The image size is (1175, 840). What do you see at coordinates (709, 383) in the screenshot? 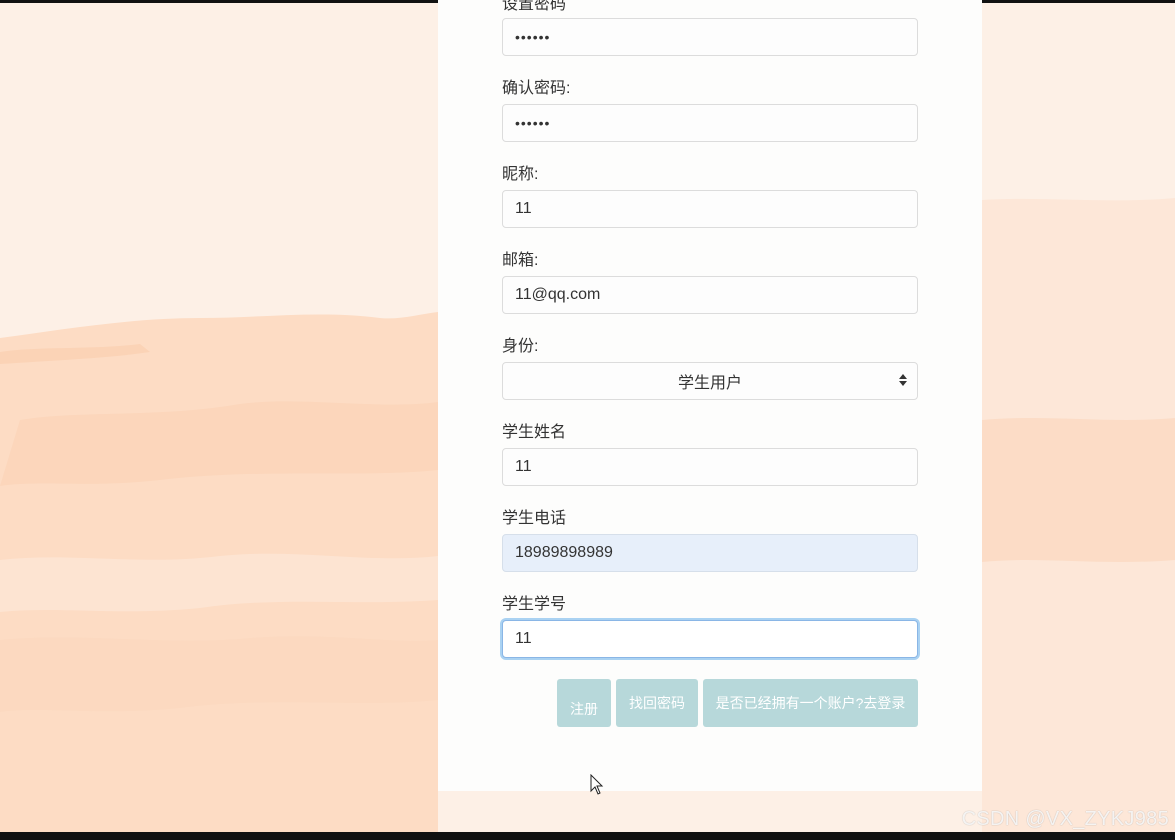
I see `identity-selected-value: 学生用户` at bounding box center [709, 383].